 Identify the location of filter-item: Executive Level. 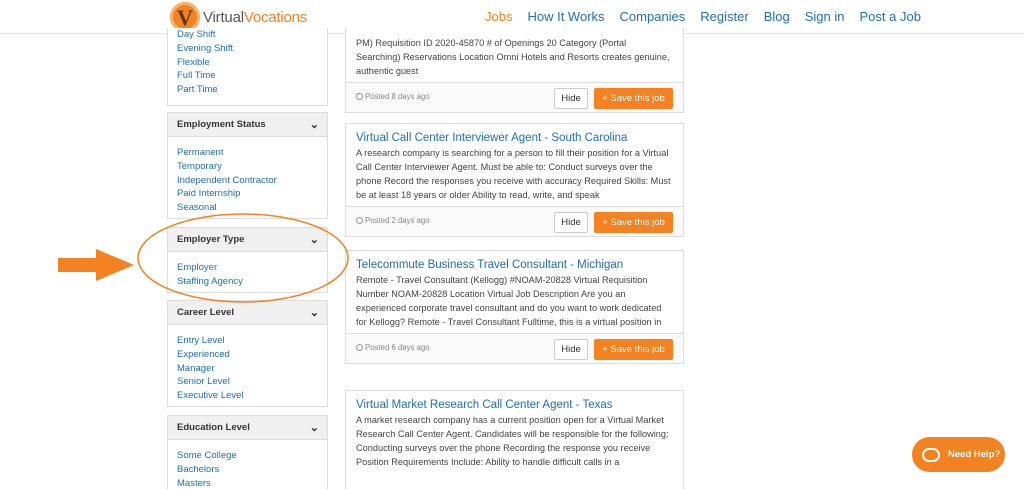
(252, 396).